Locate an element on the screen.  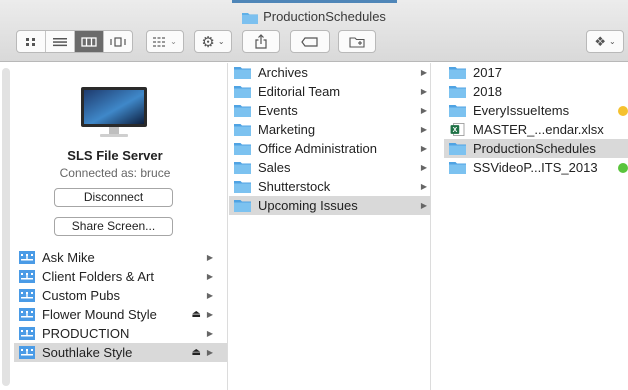
sidebar-item-label: Southlake Style is located at coordinates (87, 352).